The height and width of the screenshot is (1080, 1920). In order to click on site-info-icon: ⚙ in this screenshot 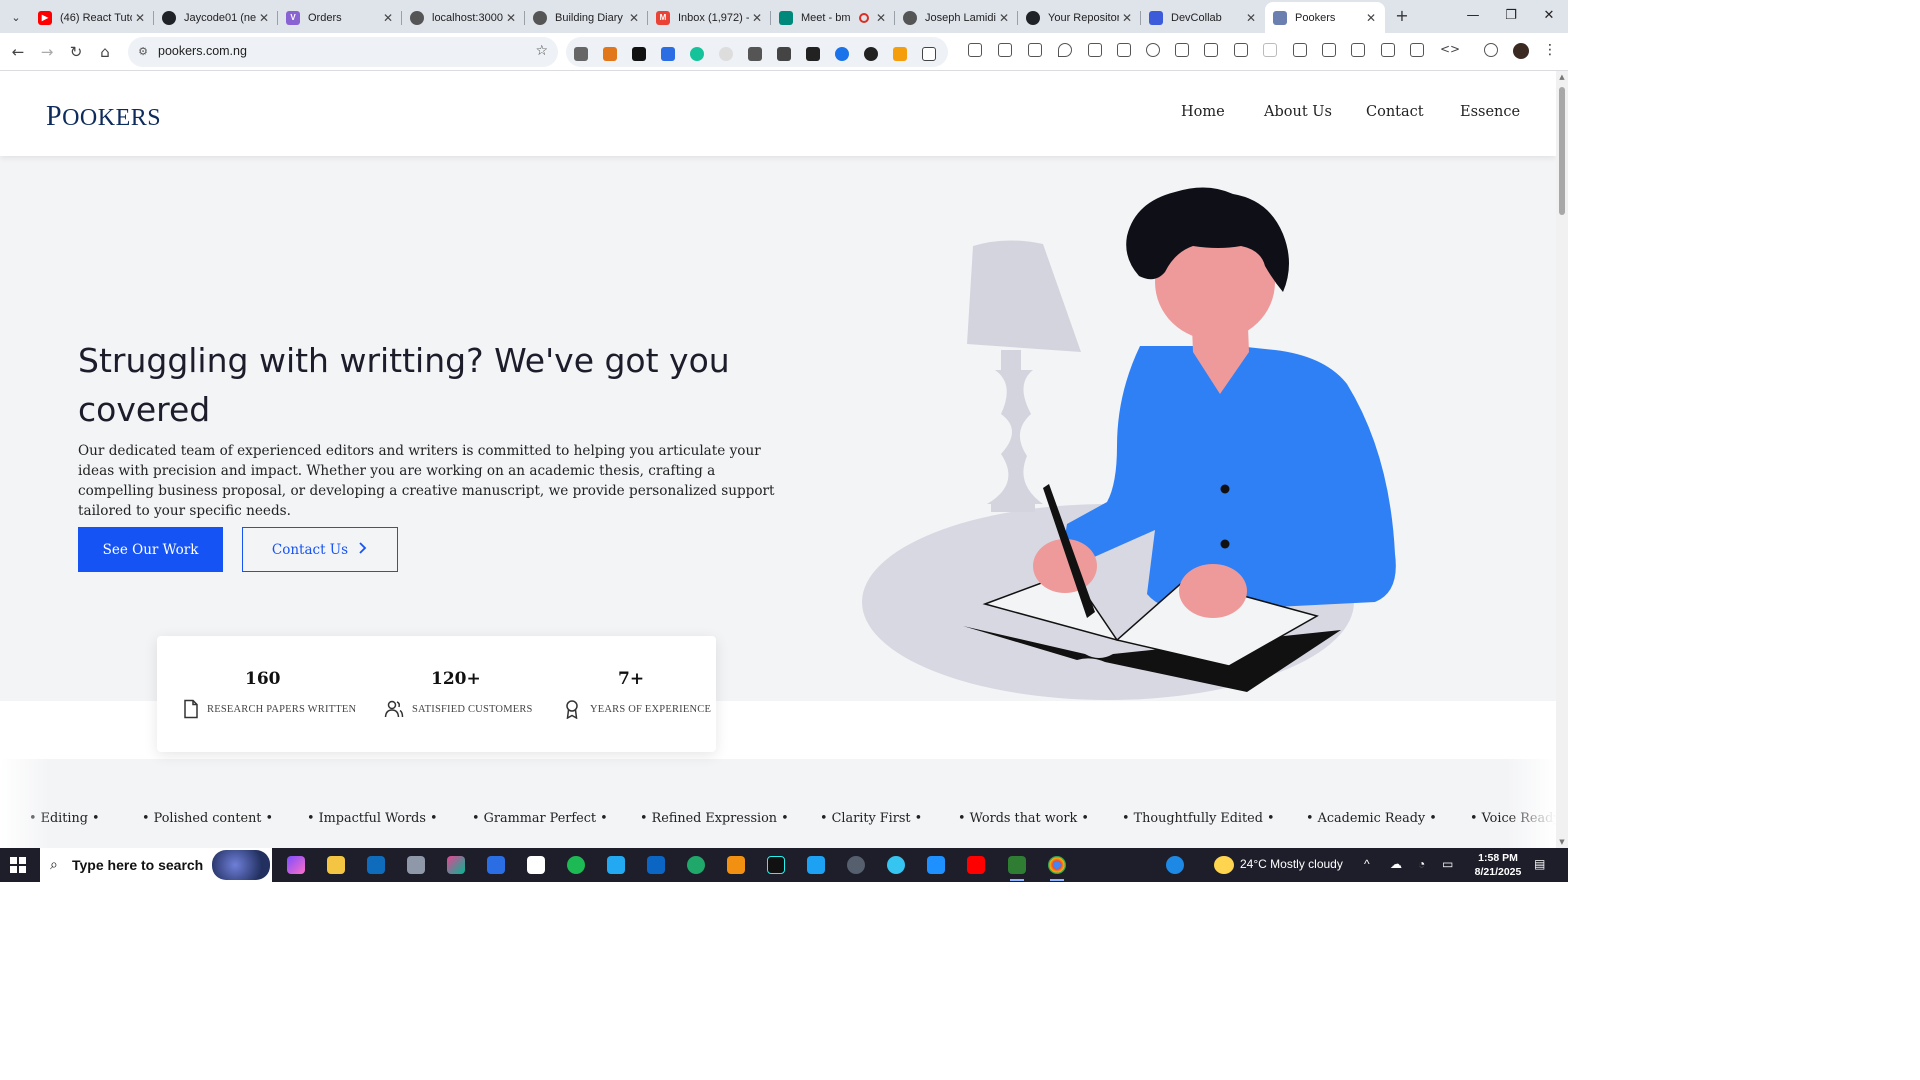, I will do `click(143, 52)`.